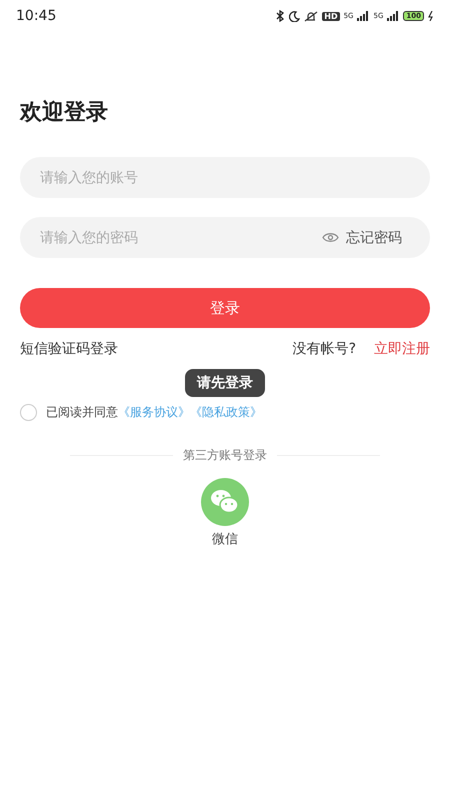  I want to click on toast-message: 请先登录, so click(225, 383).